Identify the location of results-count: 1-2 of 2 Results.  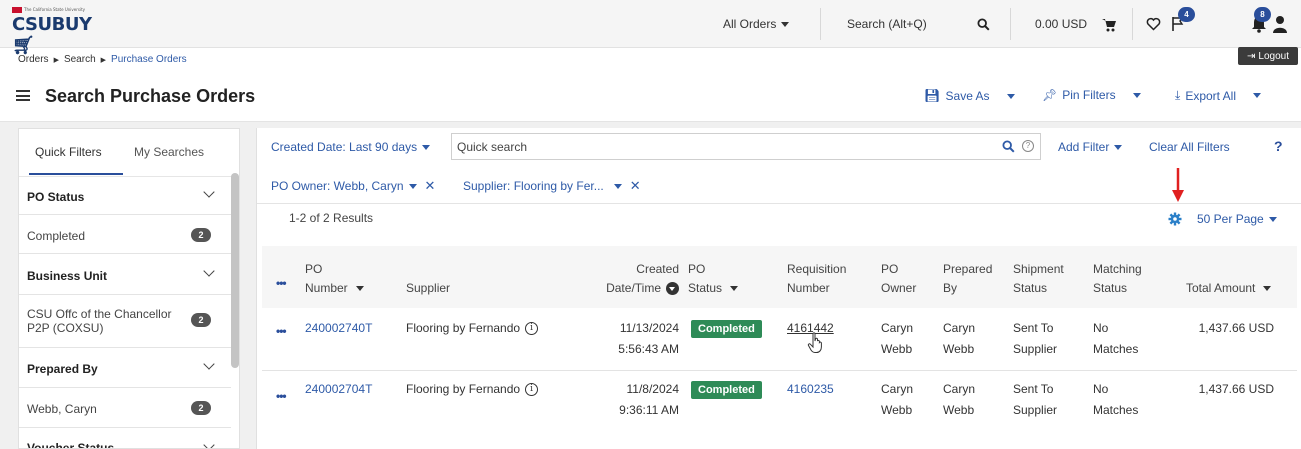
(331, 218).